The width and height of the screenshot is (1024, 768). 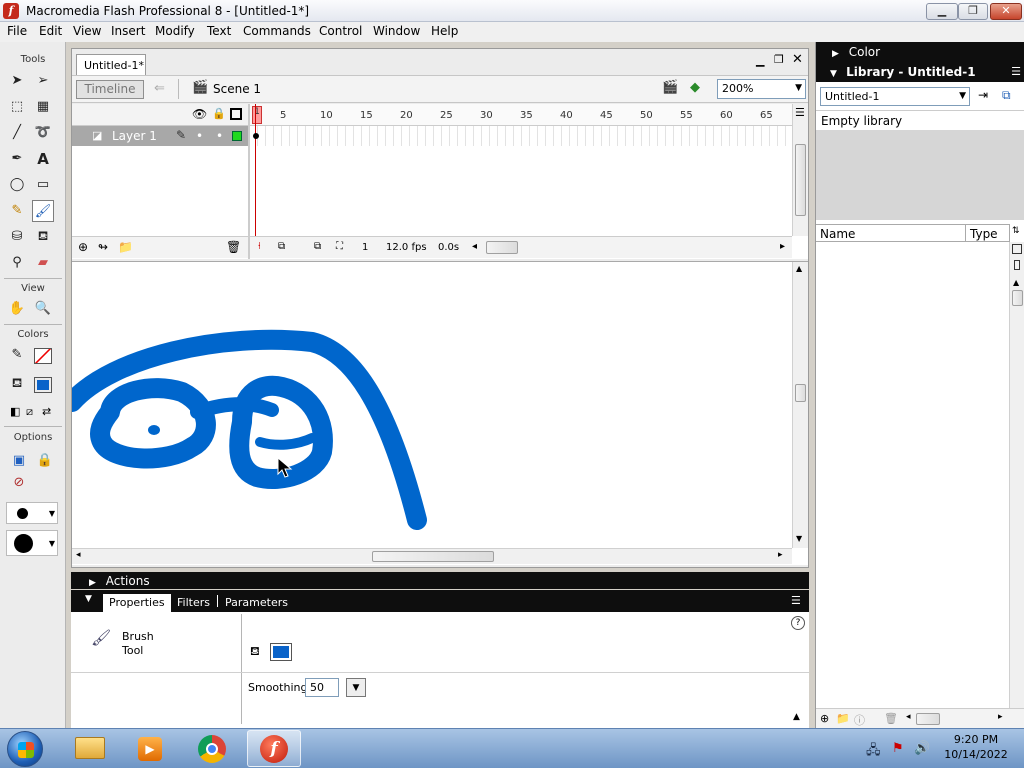 What do you see at coordinates (150, 748) in the screenshot?
I see `taskbar-media-player: ▶` at bounding box center [150, 748].